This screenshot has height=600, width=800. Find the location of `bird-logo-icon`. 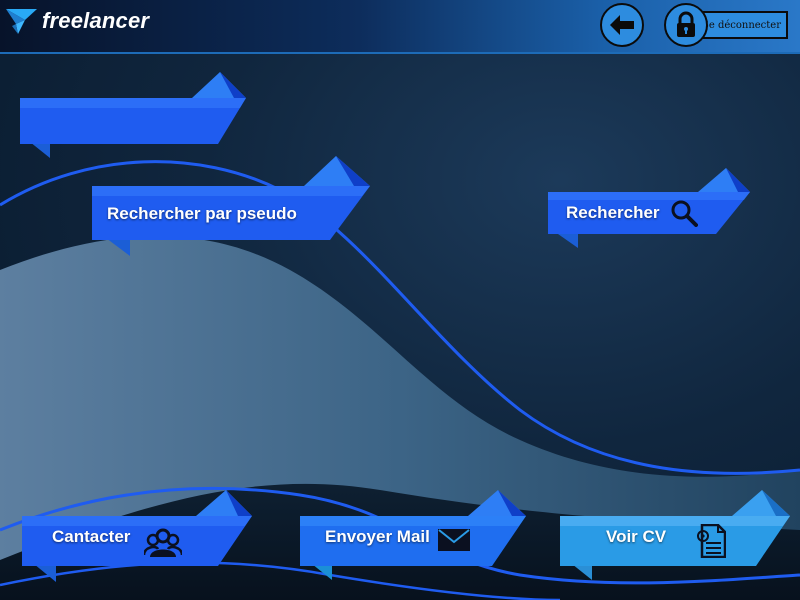

bird-logo-icon is located at coordinates (21, 21).